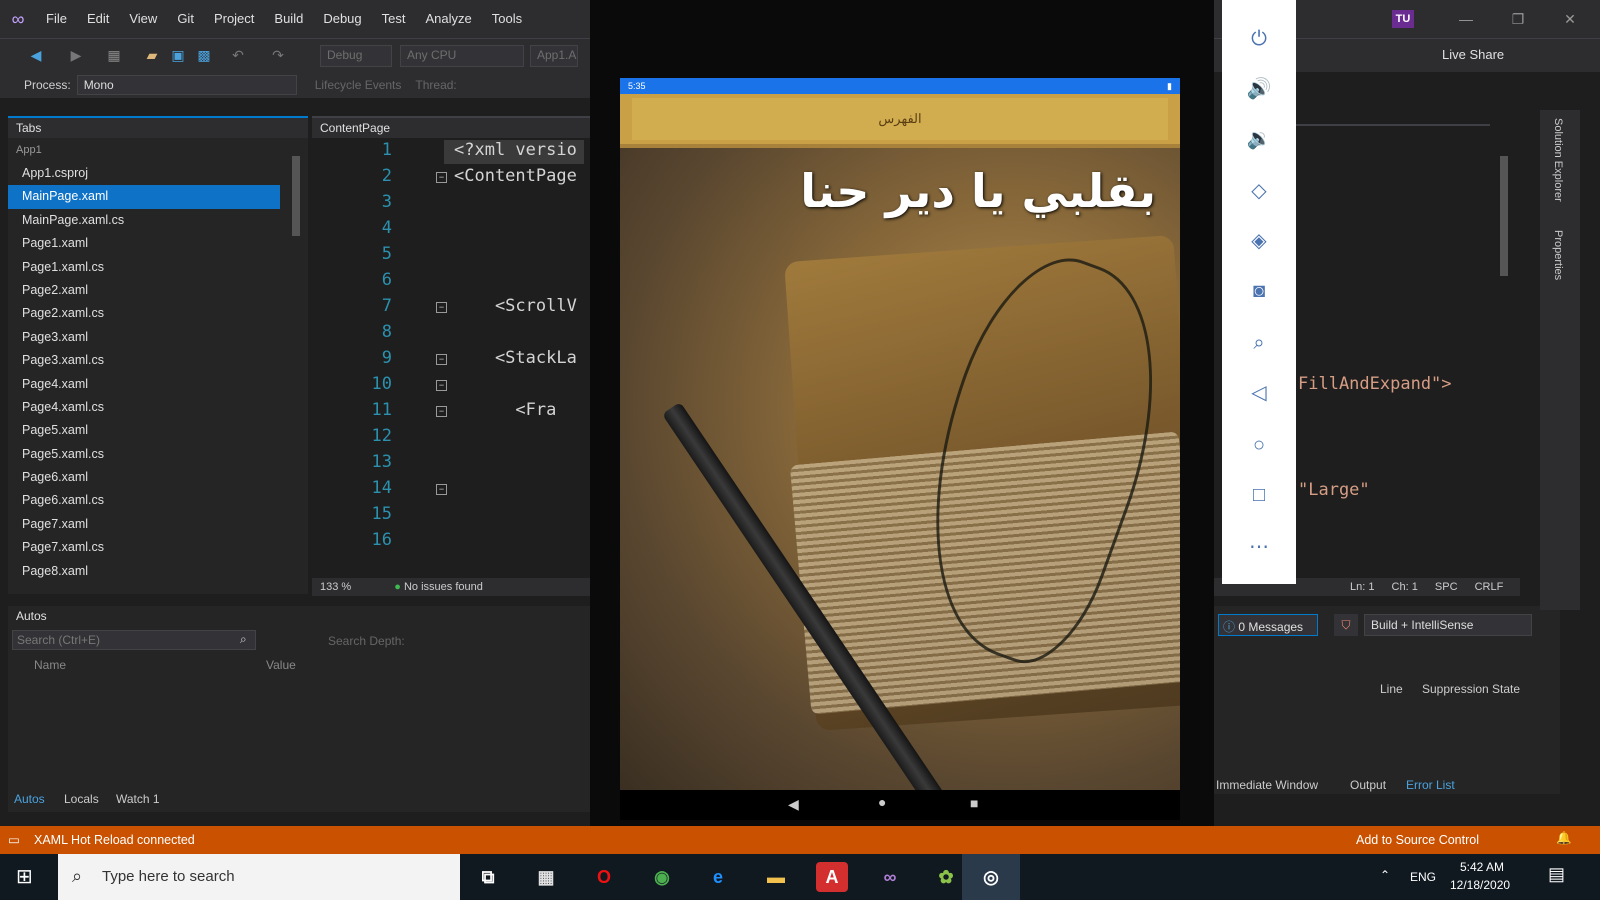 The image size is (1600, 900). Describe the element at coordinates (144, 454) in the screenshot. I see `file-item: Page5.xaml.cs` at that location.